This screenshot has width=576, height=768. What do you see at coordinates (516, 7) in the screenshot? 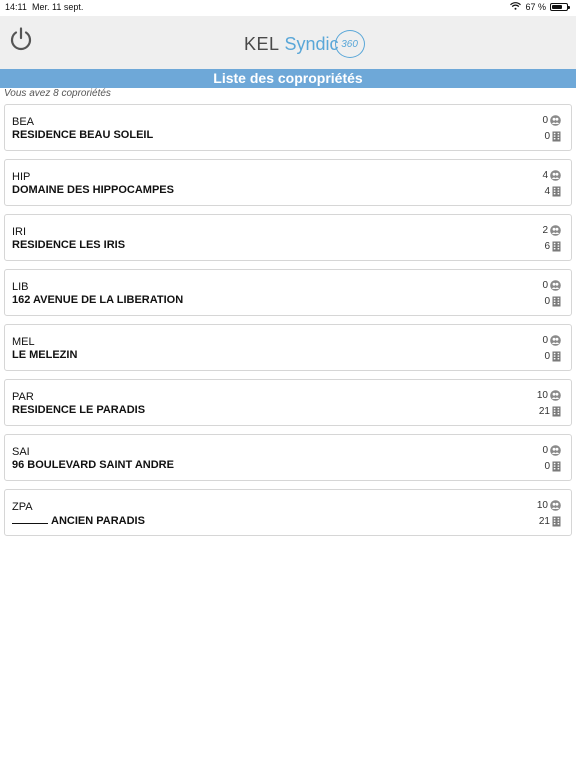
I see `wifi-icon` at bounding box center [516, 7].